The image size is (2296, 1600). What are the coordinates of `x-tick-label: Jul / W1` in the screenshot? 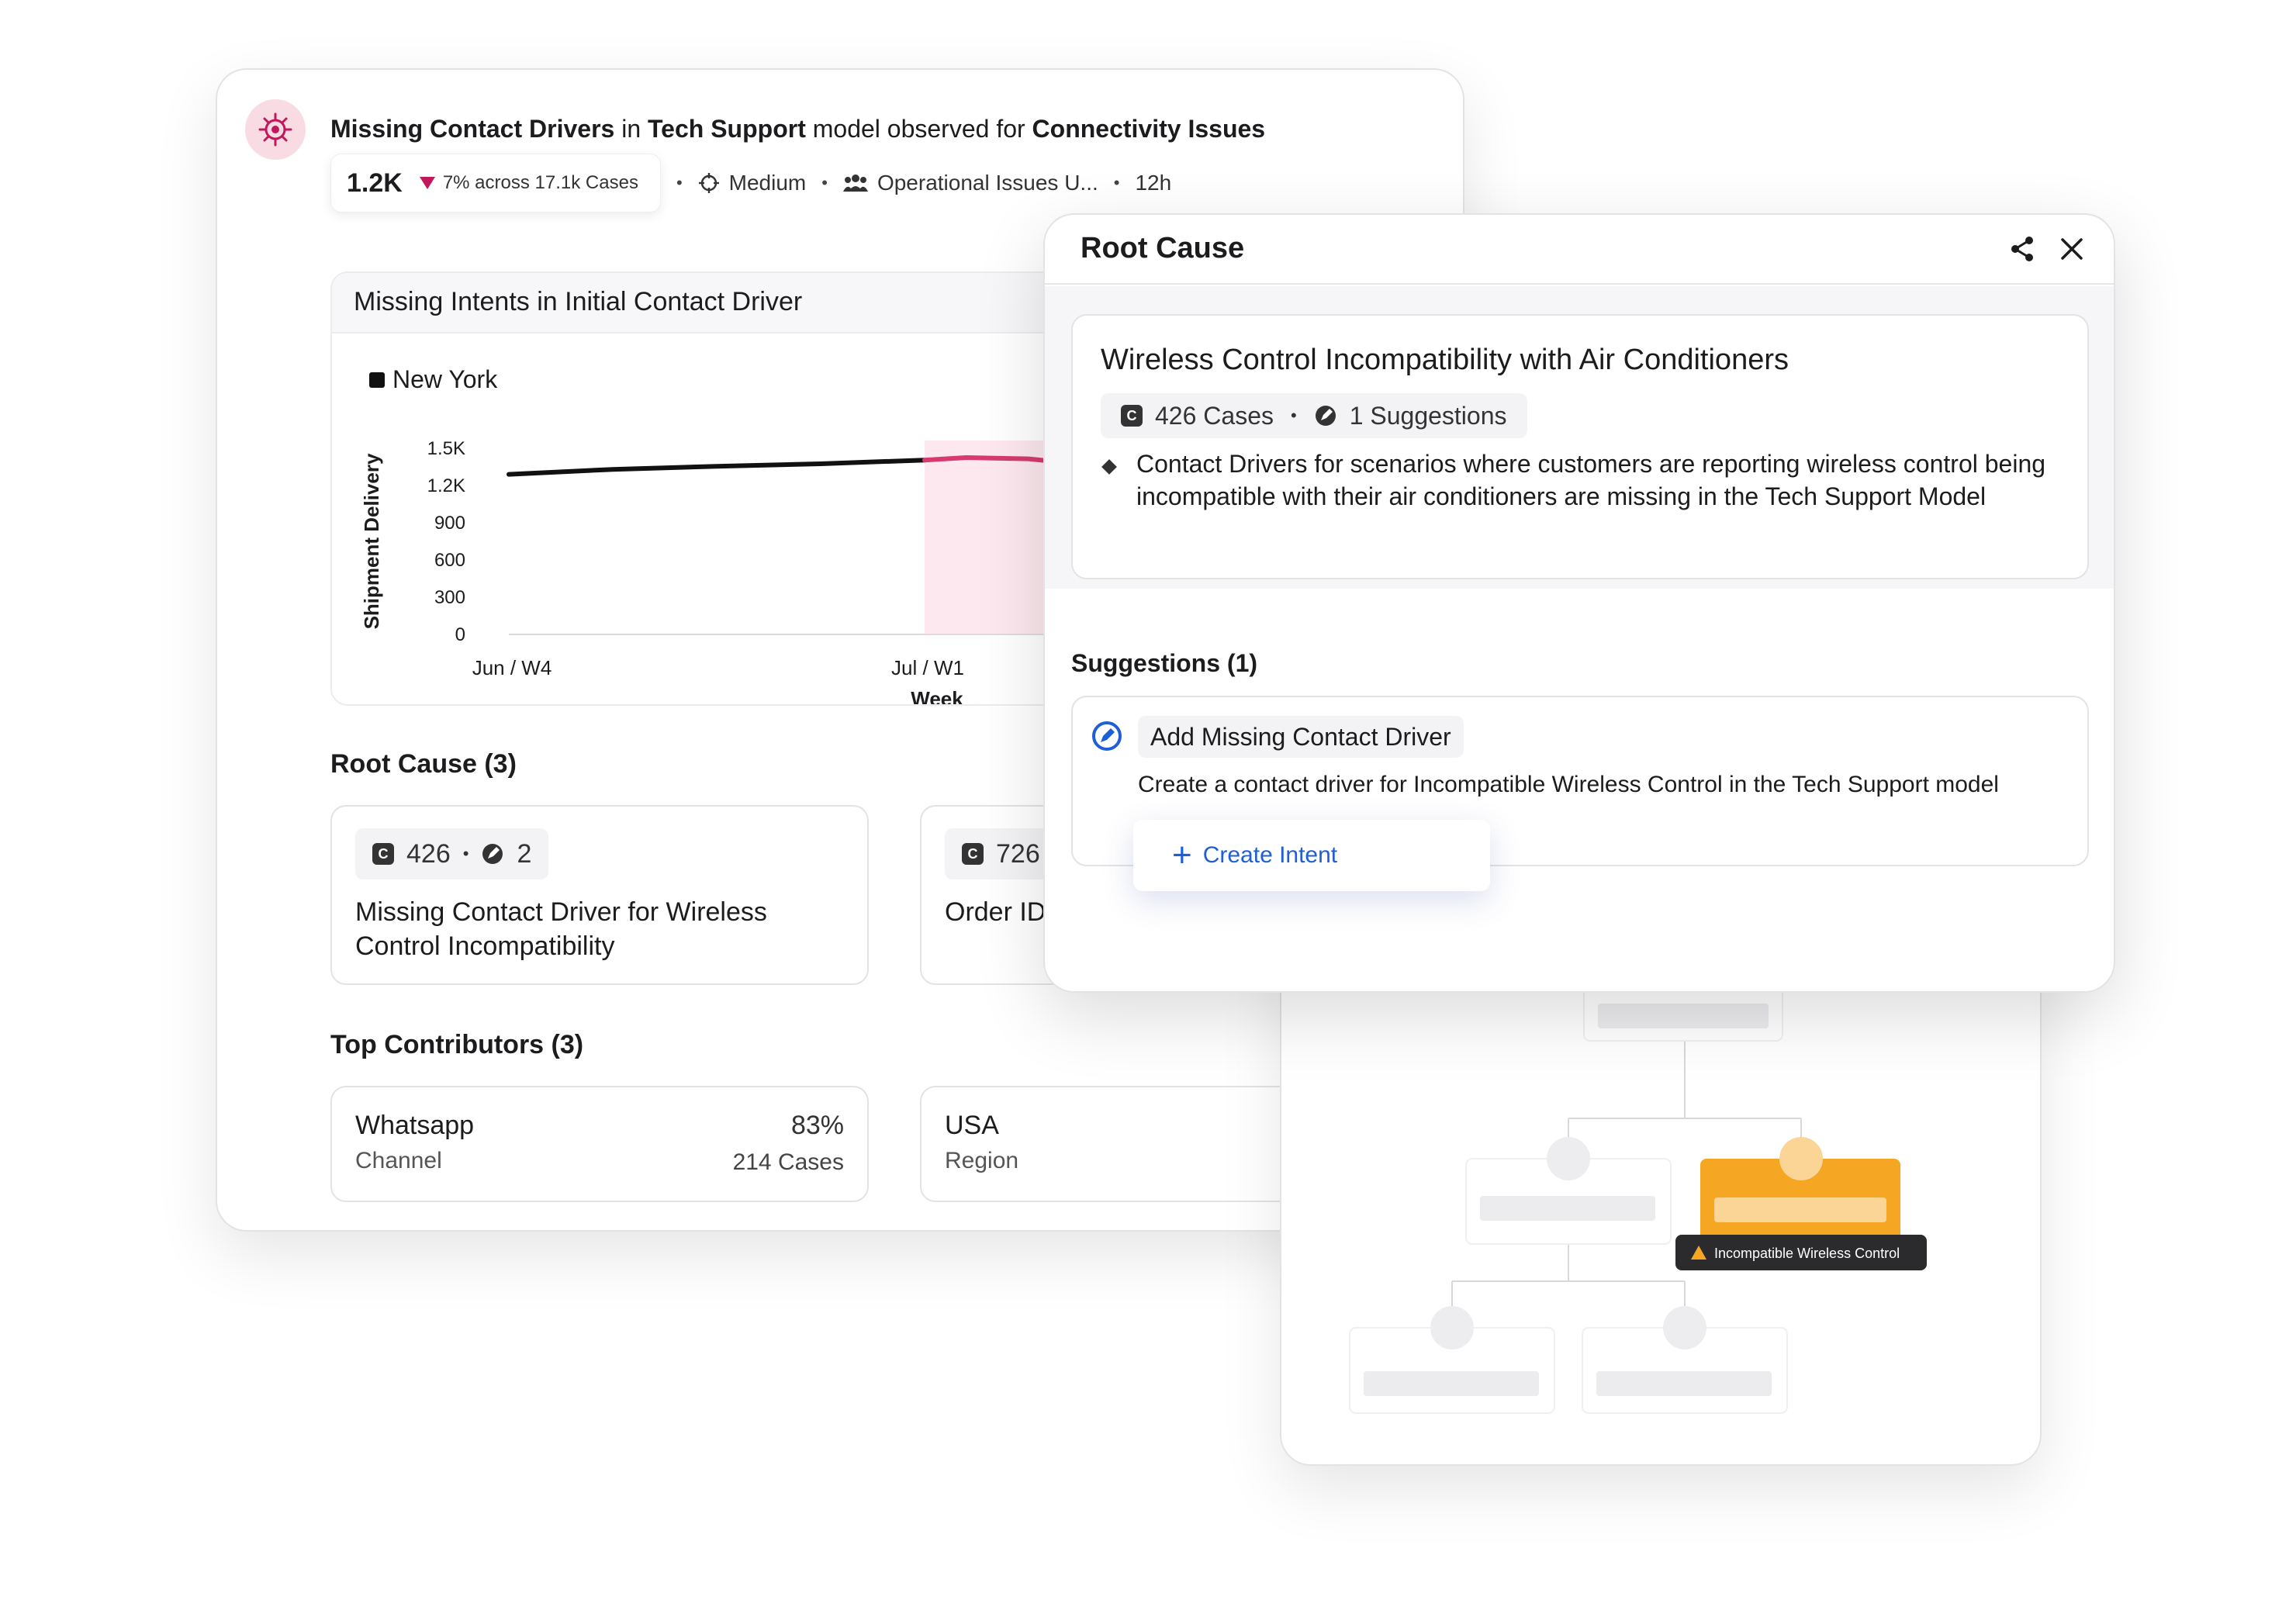 It's located at (927, 667).